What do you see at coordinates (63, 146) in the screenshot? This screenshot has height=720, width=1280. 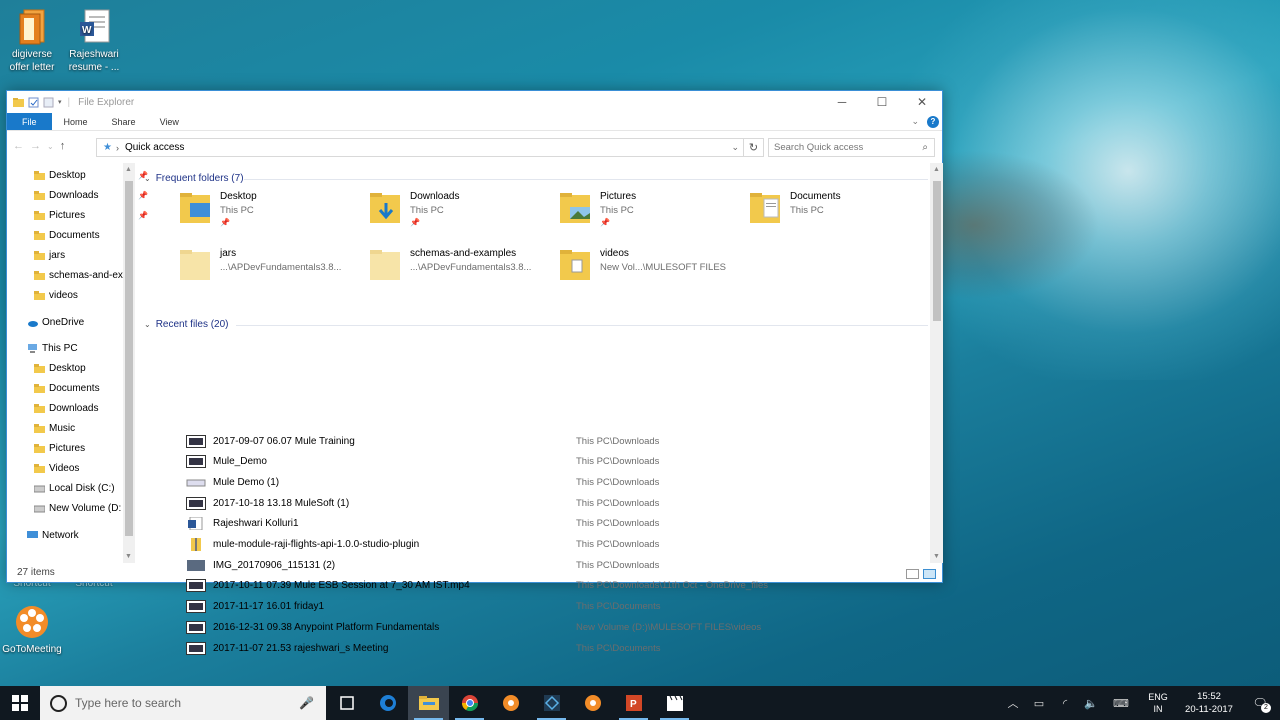 I see `up-arrow-icon: ↑` at bounding box center [63, 146].